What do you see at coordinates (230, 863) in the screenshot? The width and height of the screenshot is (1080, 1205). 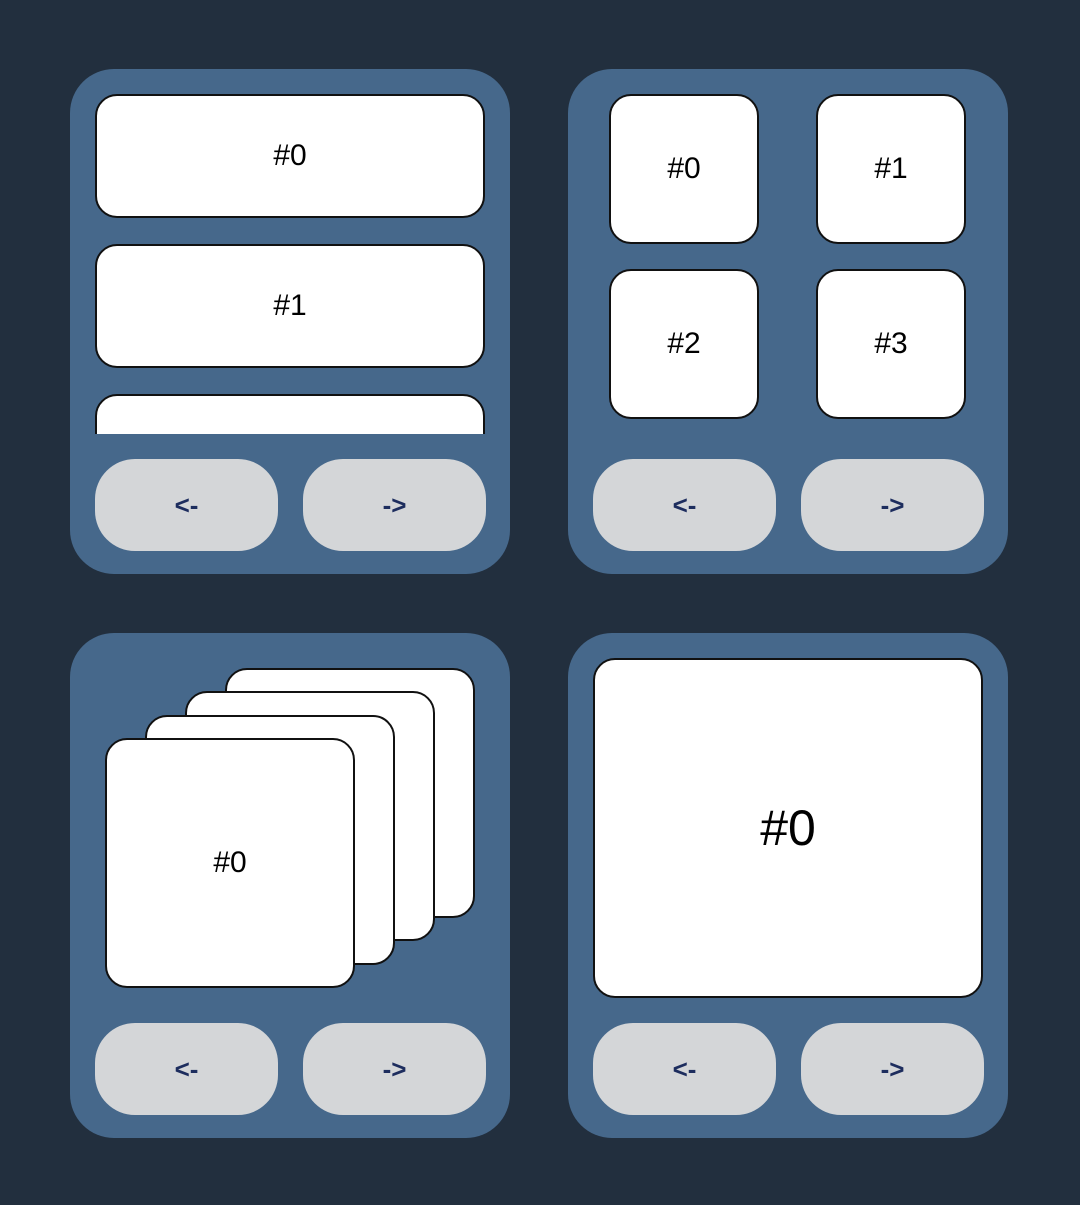 I see `stack-card-top: #0` at bounding box center [230, 863].